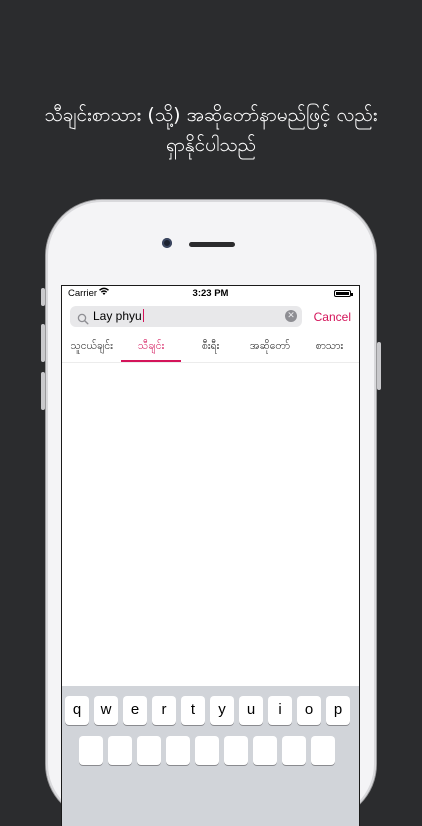  Describe the element at coordinates (118, 316) in the screenshot. I see `search-value: Lay phyu` at that location.